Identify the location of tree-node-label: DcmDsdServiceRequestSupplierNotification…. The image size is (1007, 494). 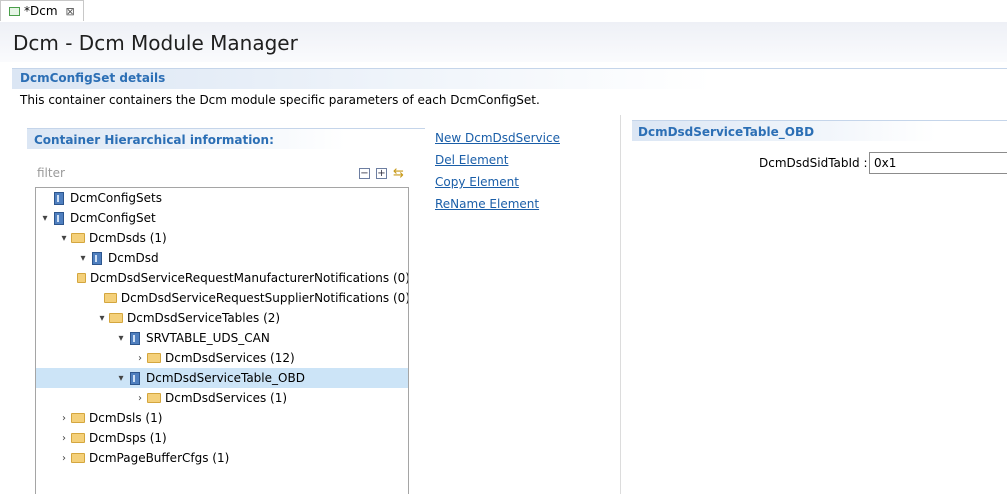
(264, 298).